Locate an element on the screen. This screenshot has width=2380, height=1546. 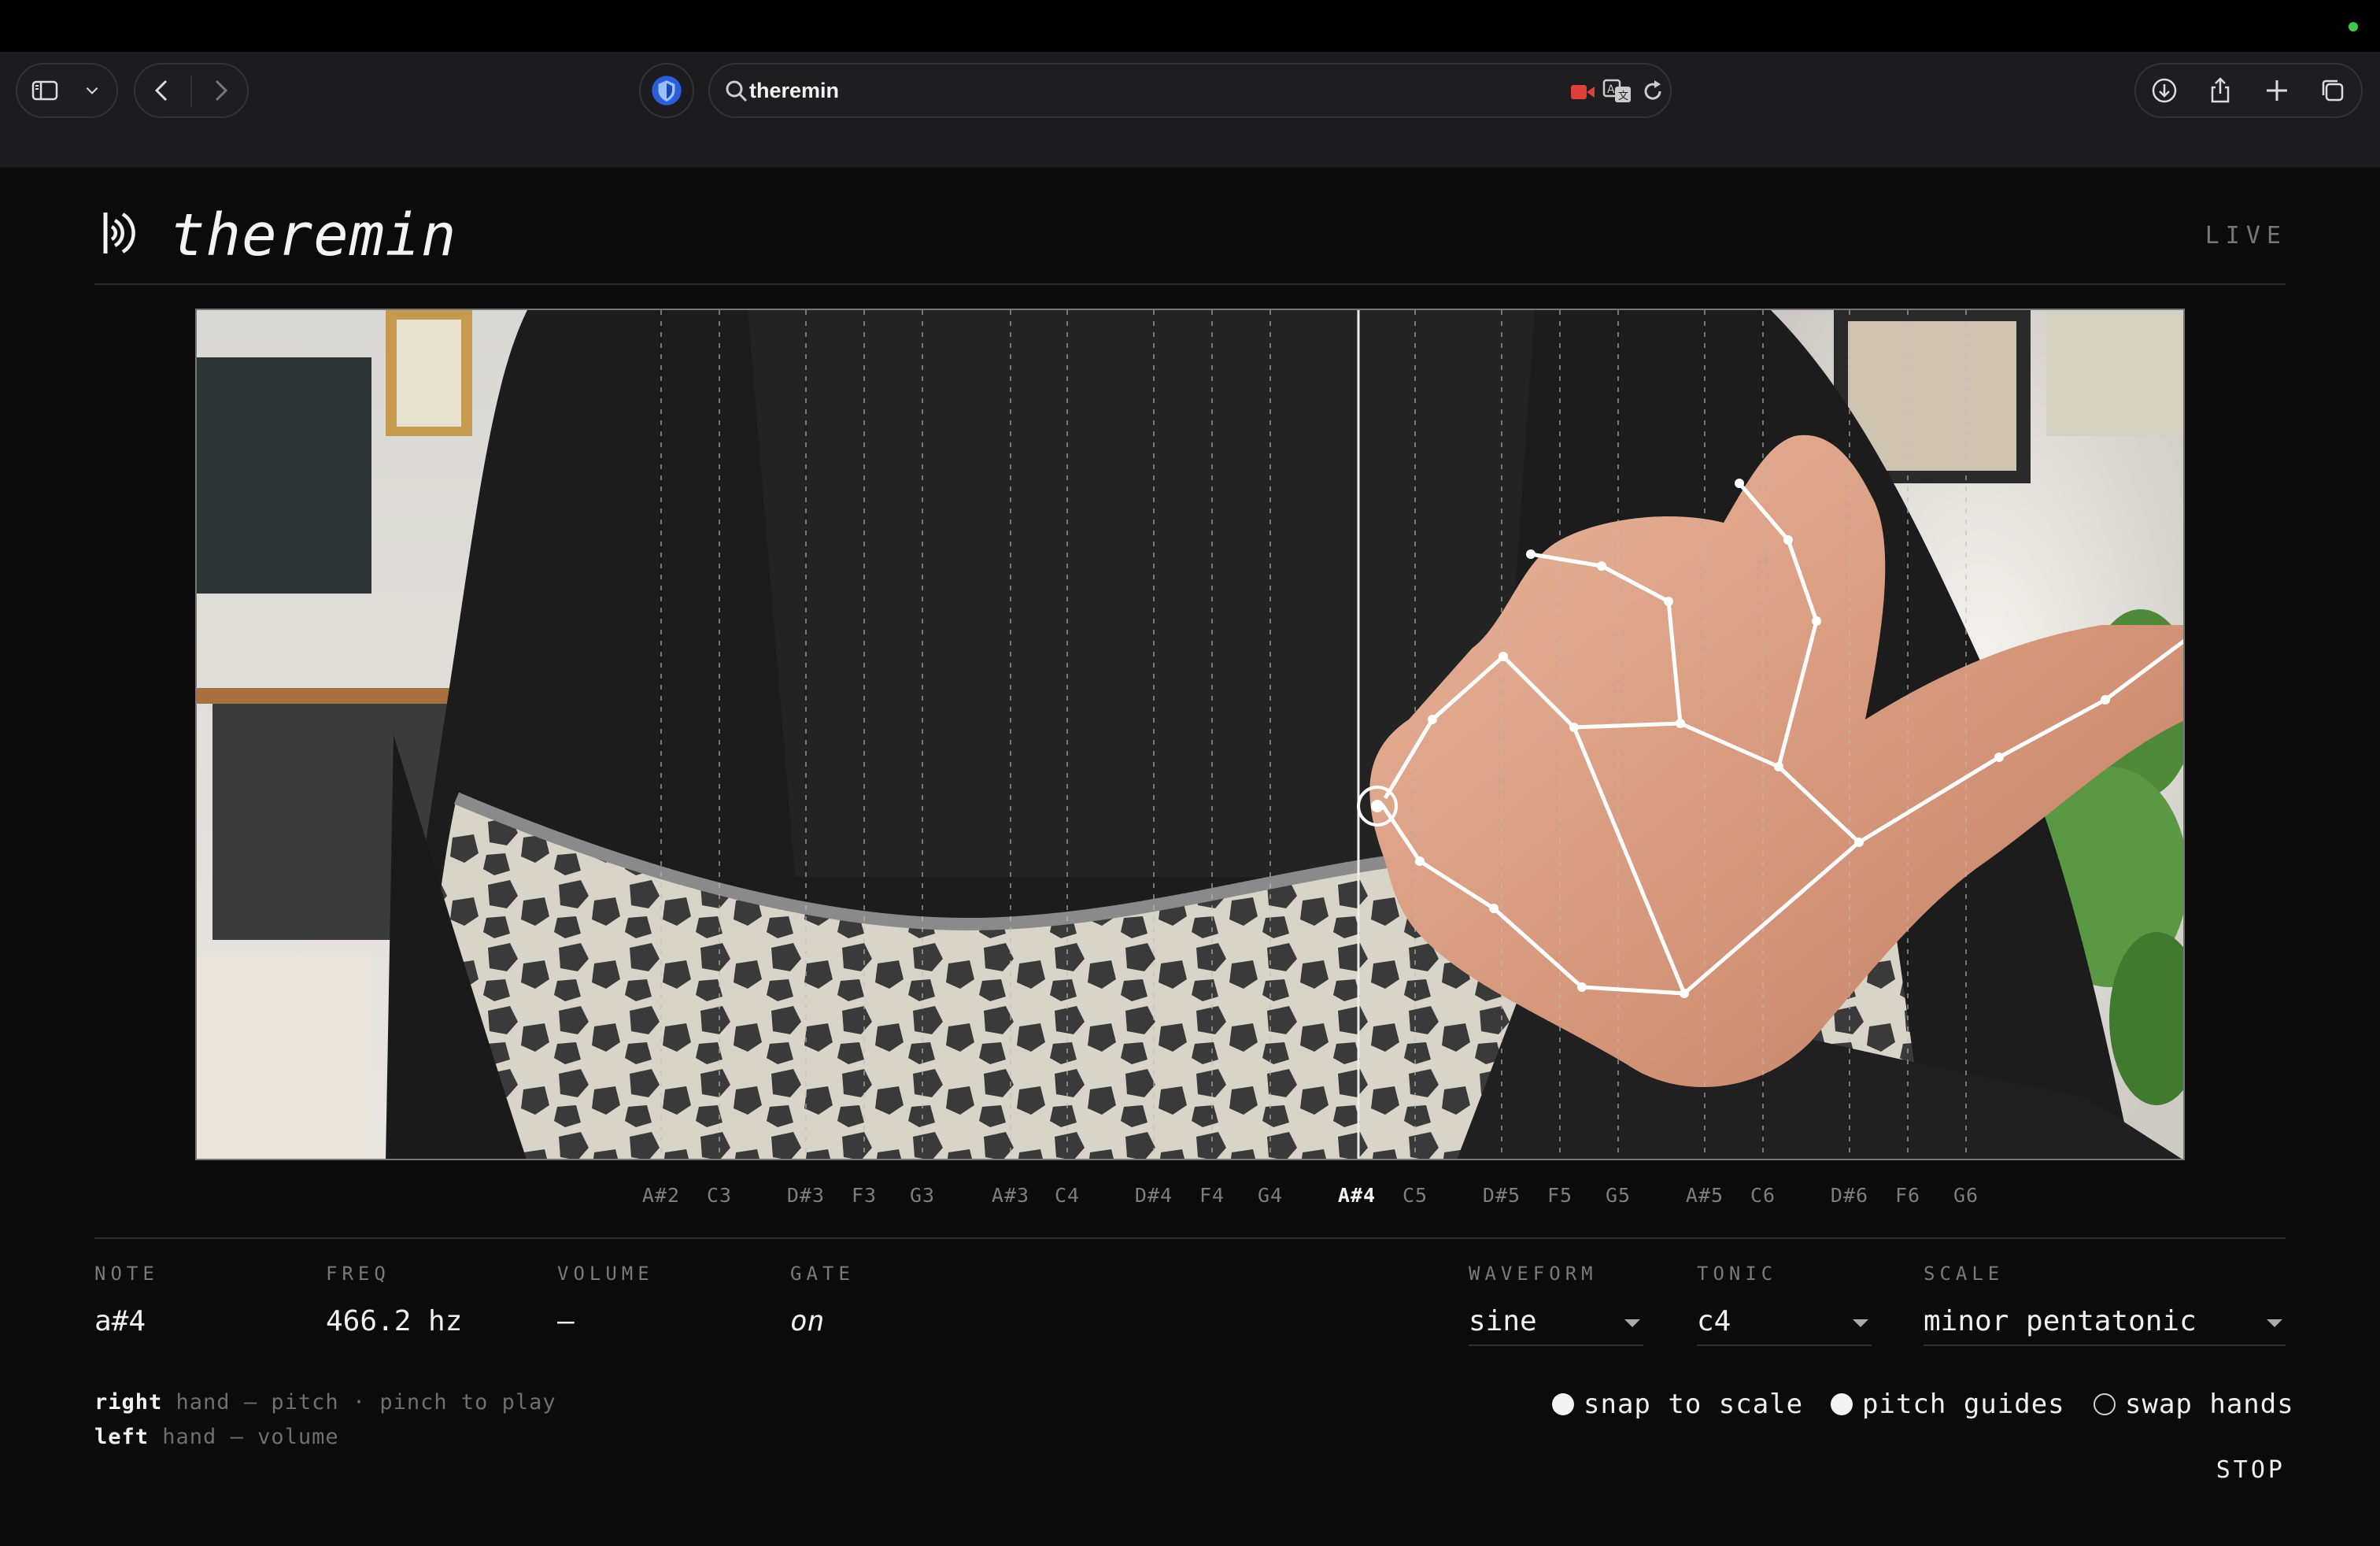
freq-label: FREQ is located at coordinates (358, 1274).